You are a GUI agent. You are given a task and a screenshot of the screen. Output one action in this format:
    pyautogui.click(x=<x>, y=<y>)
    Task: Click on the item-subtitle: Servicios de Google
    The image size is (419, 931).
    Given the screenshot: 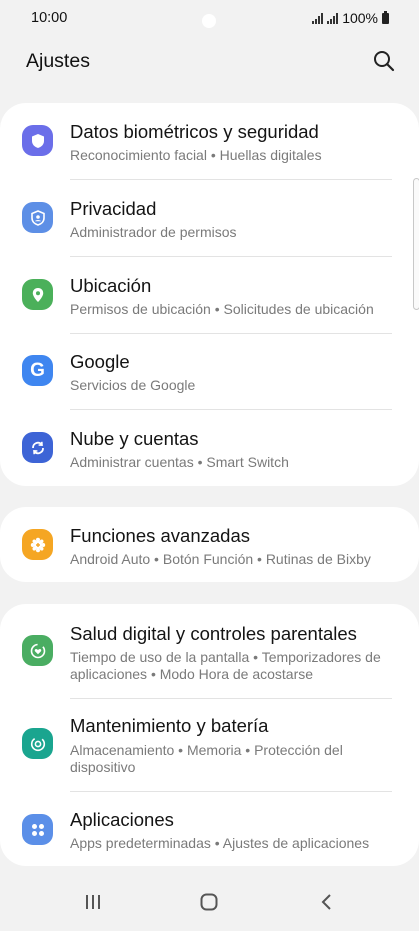 What is the action you would take?
    pyautogui.click(x=133, y=385)
    